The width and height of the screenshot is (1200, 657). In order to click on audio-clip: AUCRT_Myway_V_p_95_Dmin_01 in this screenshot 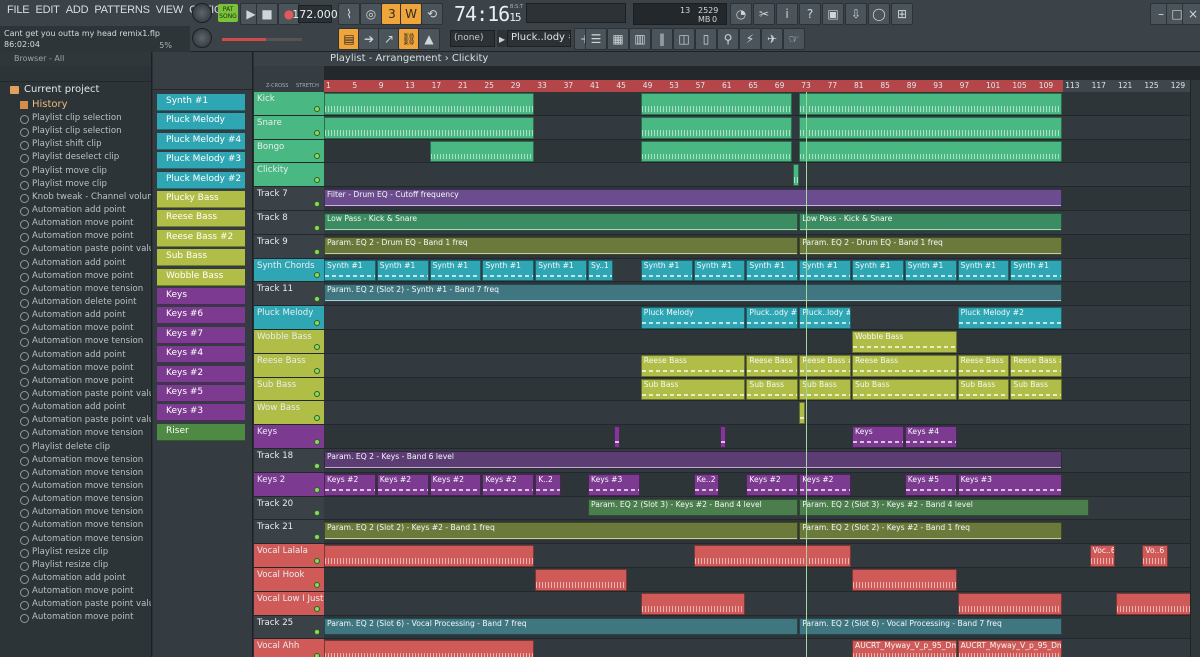, I will do `click(1010, 648)`.